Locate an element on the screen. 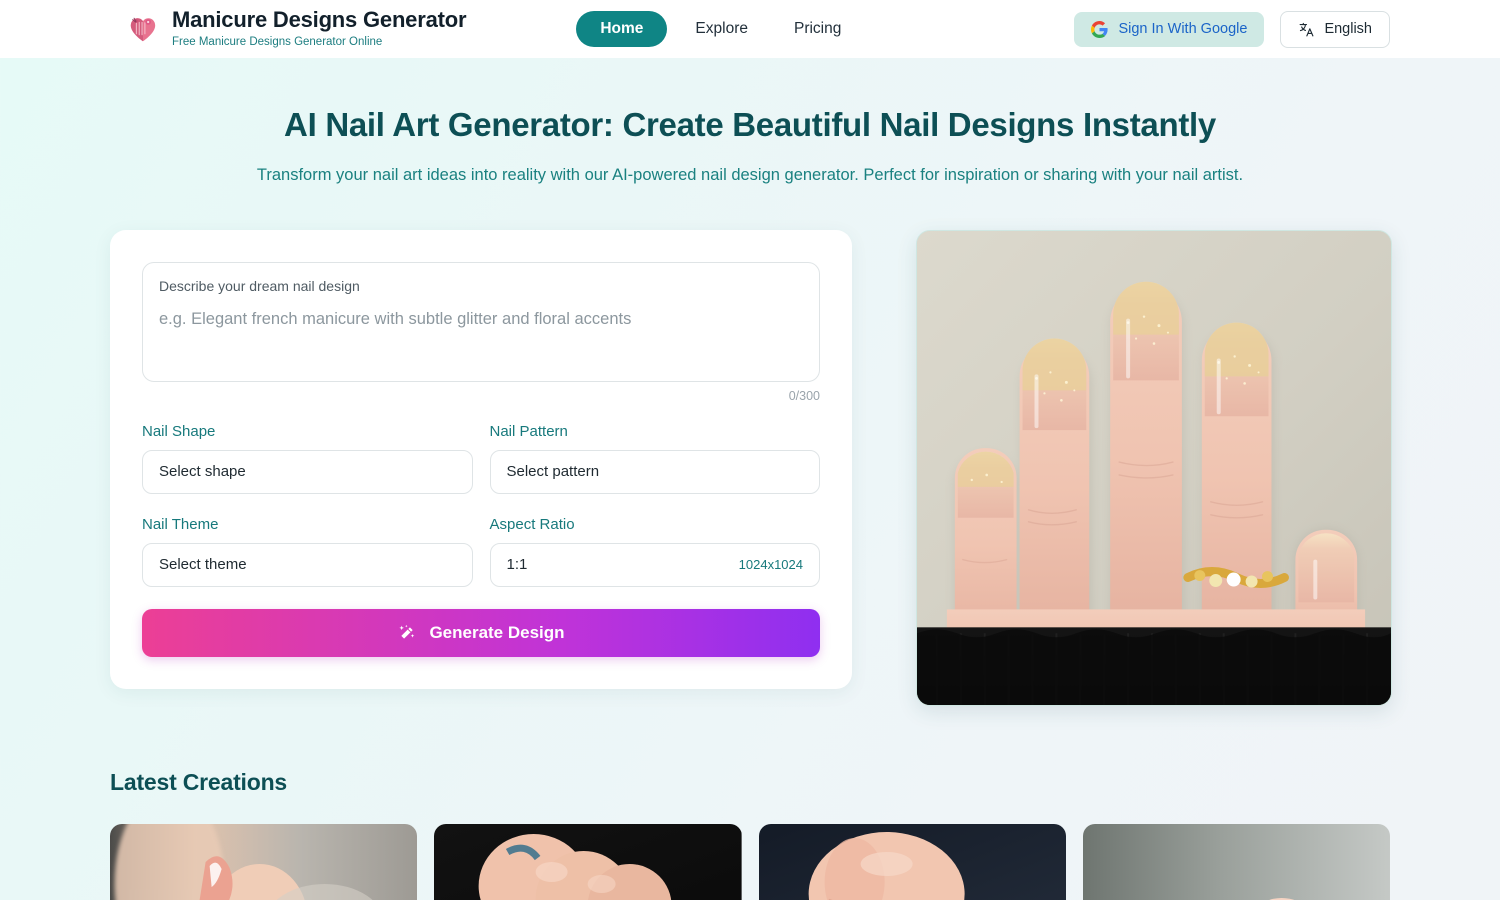  nail-theme-value: Select theme is located at coordinates (203, 565).